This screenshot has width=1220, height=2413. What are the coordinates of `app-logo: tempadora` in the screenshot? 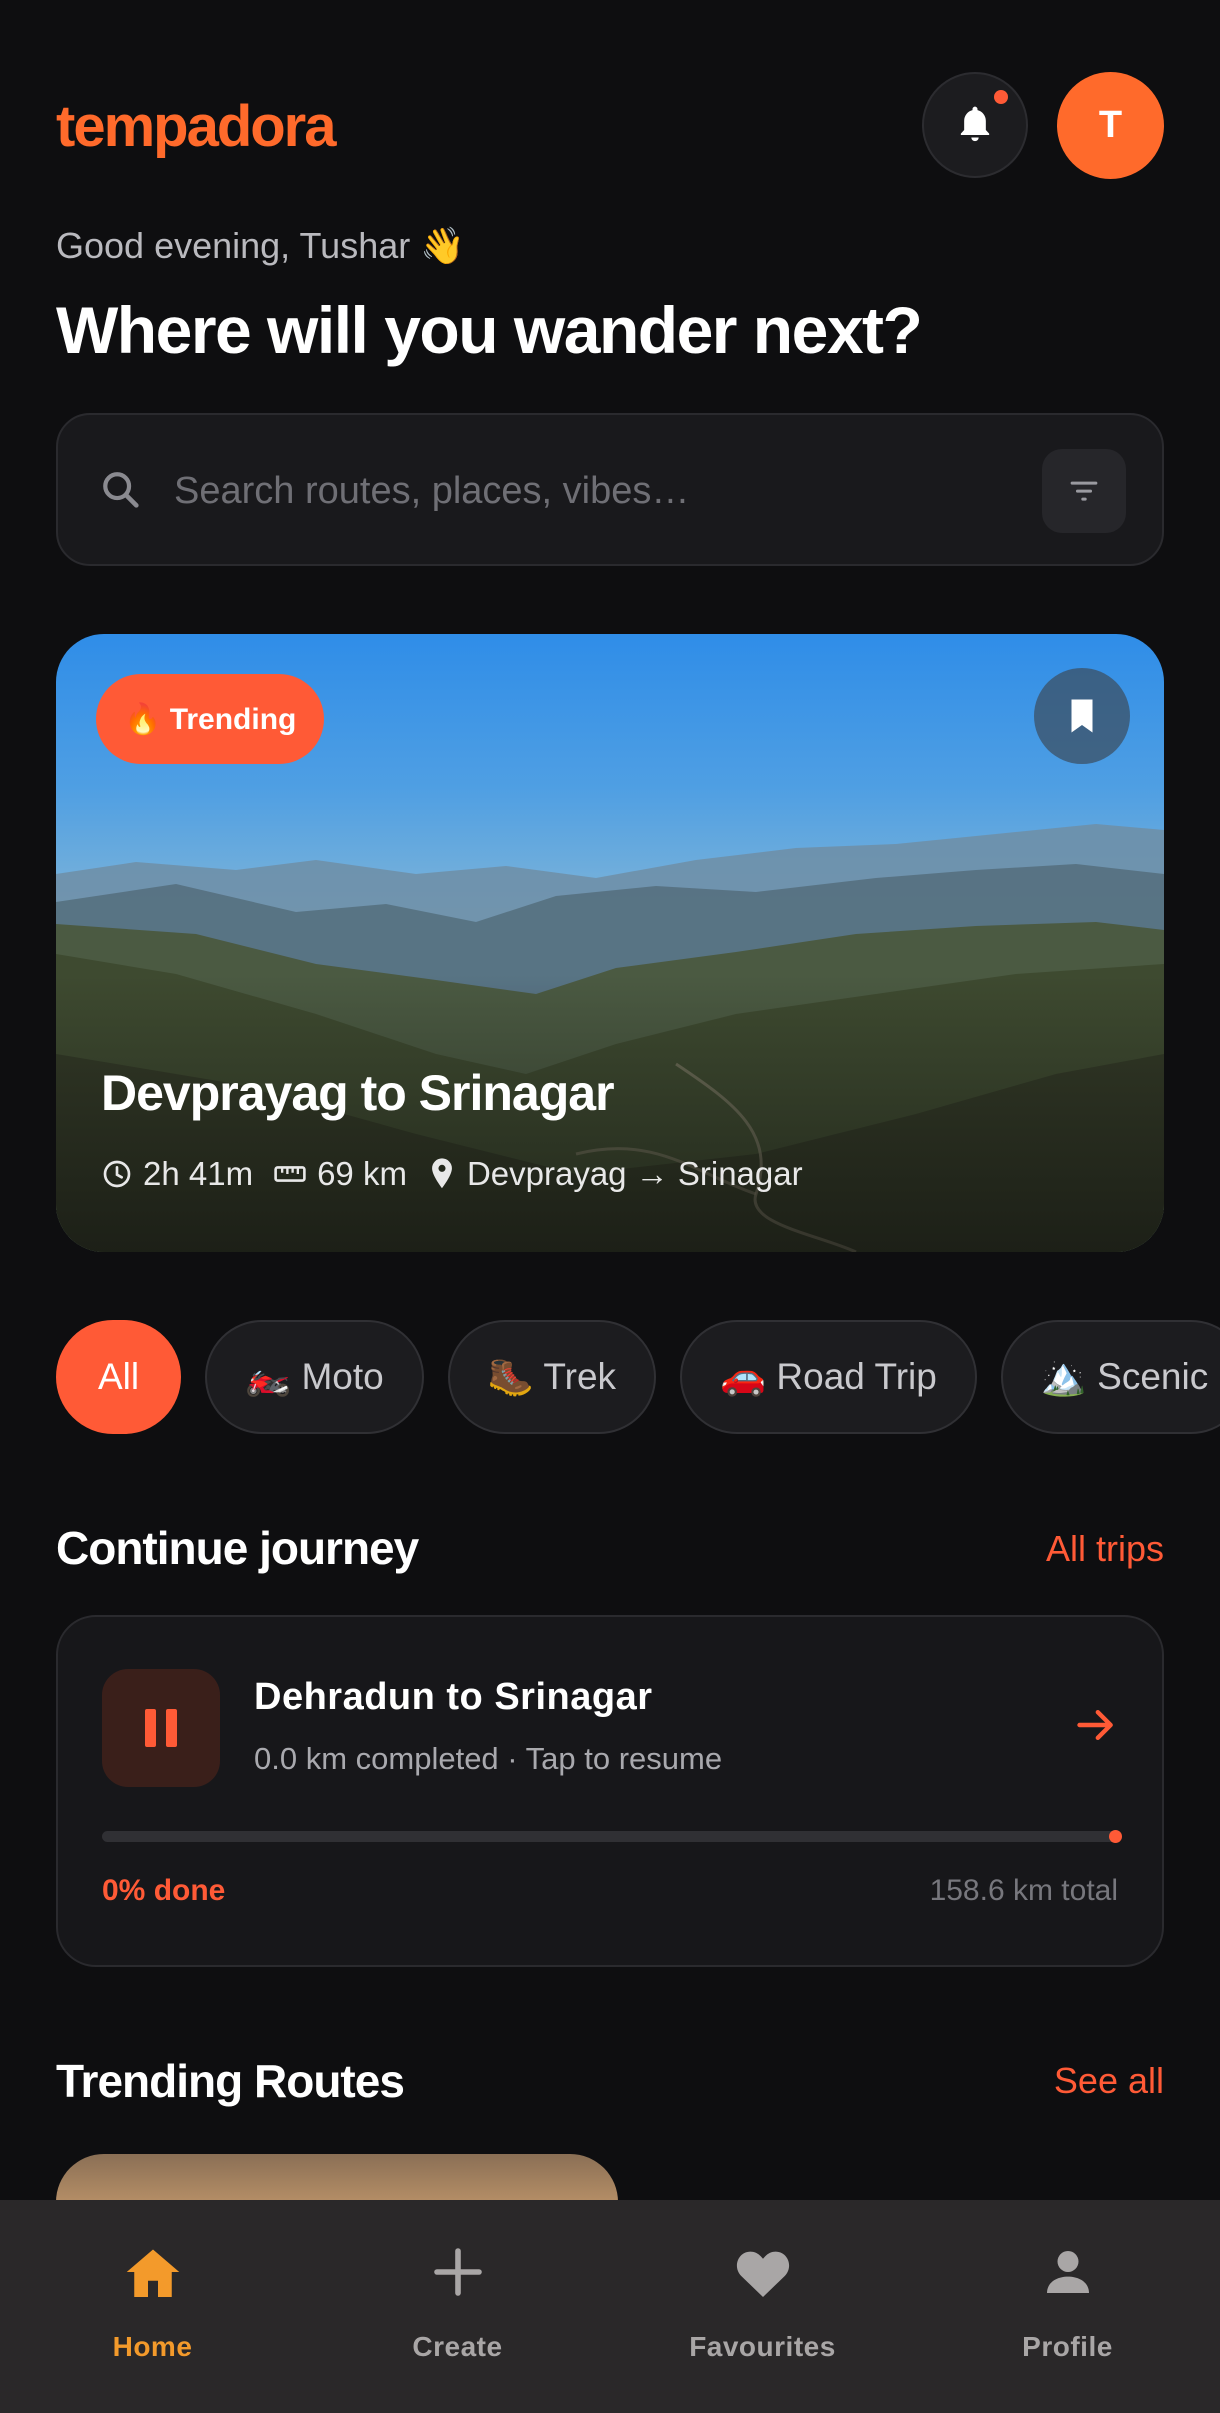 It's located at (196, 126).